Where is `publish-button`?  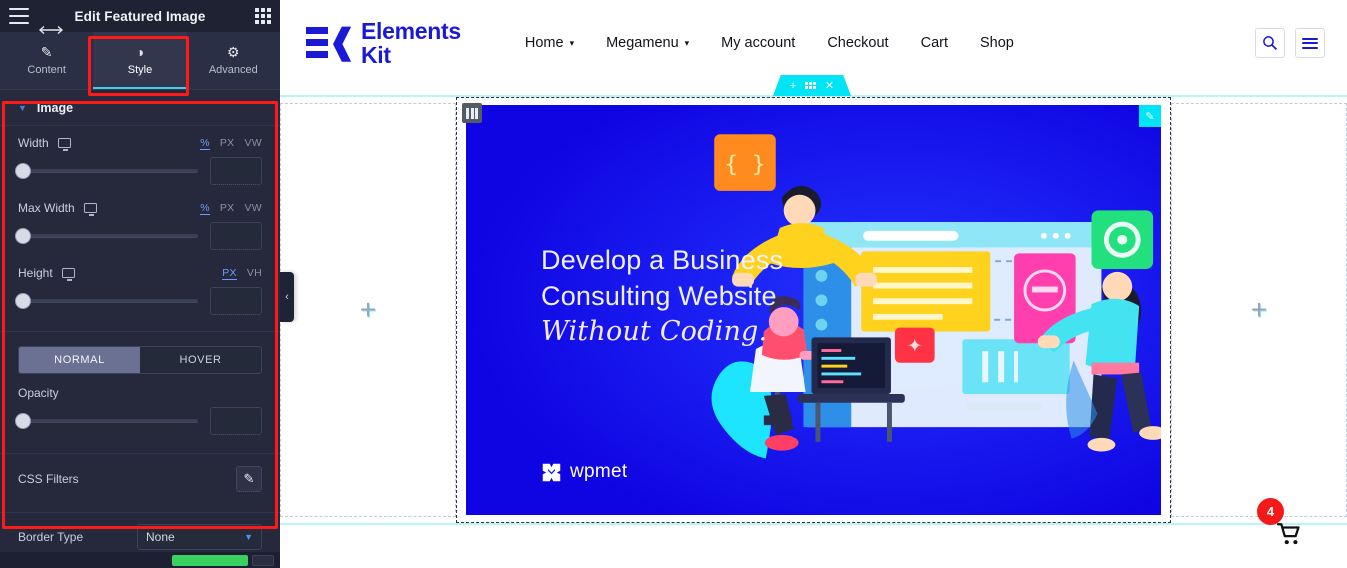 publish-button is located at coordinates (210, 560).